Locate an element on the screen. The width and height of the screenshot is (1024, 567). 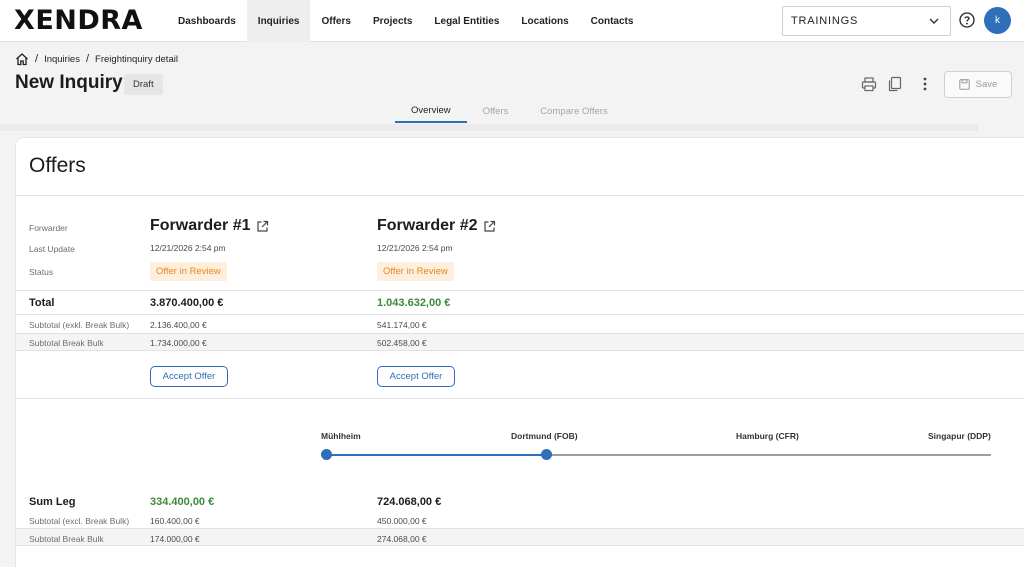
forwarder-1-subtotal-excl: 2.136.400,00 € is located at coordinates (178, 325).